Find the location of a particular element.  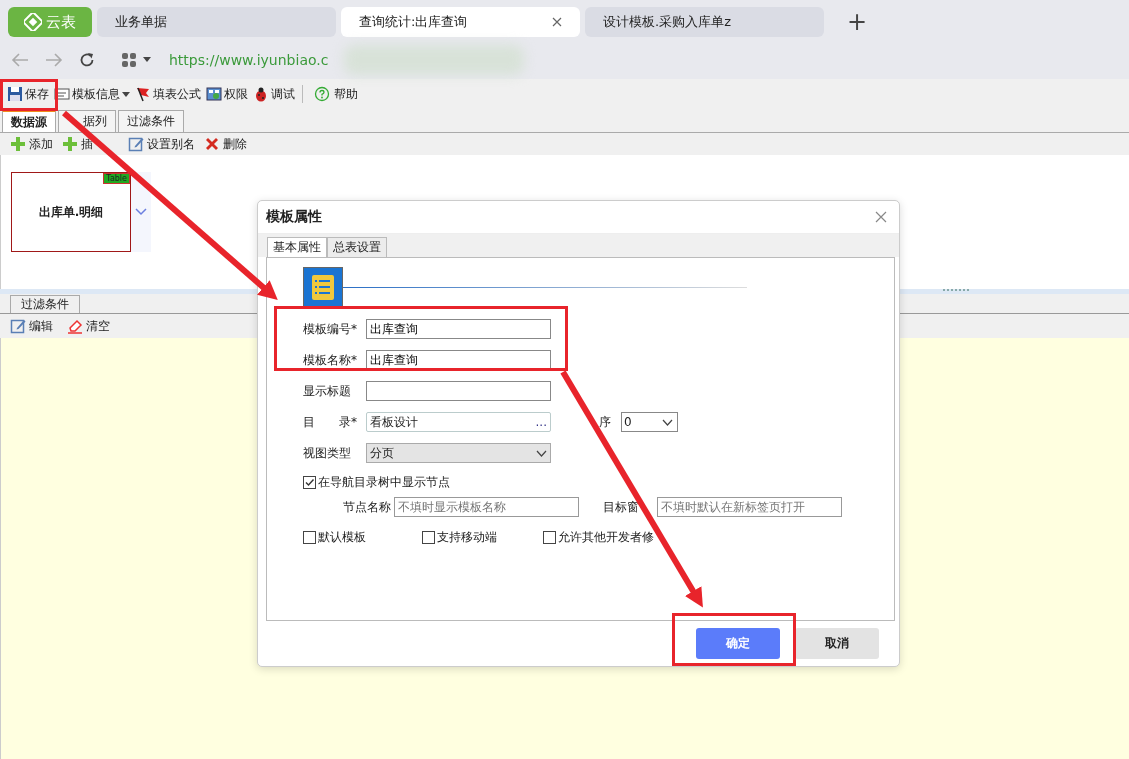

highlight-box is located at coordinates (29, 95).